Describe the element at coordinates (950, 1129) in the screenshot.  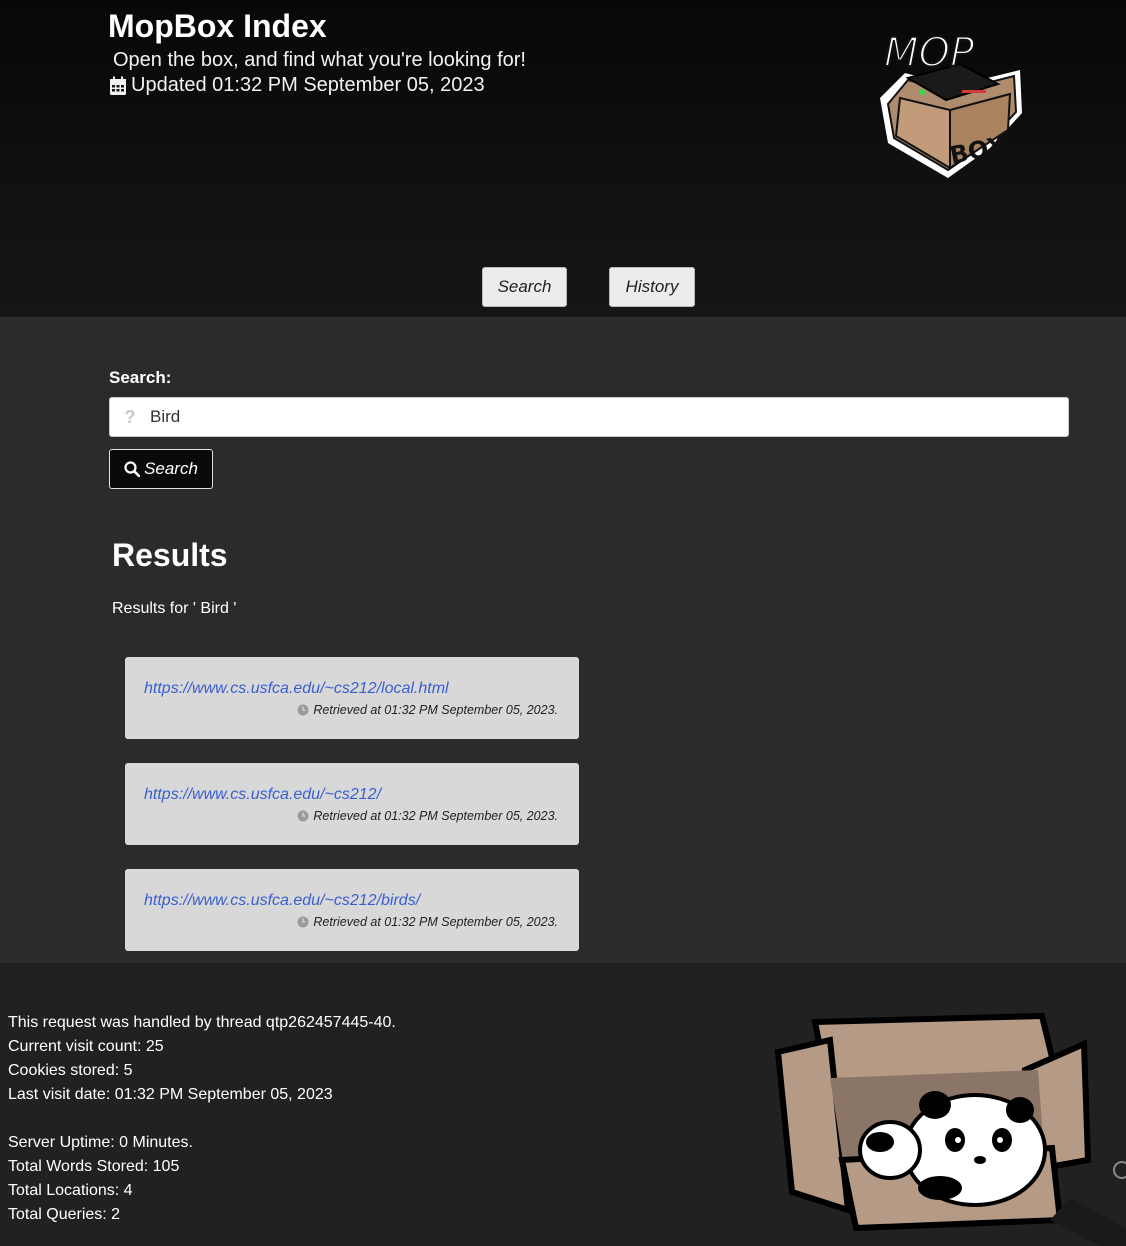
I see `panda-in-box-illustration` at that location.